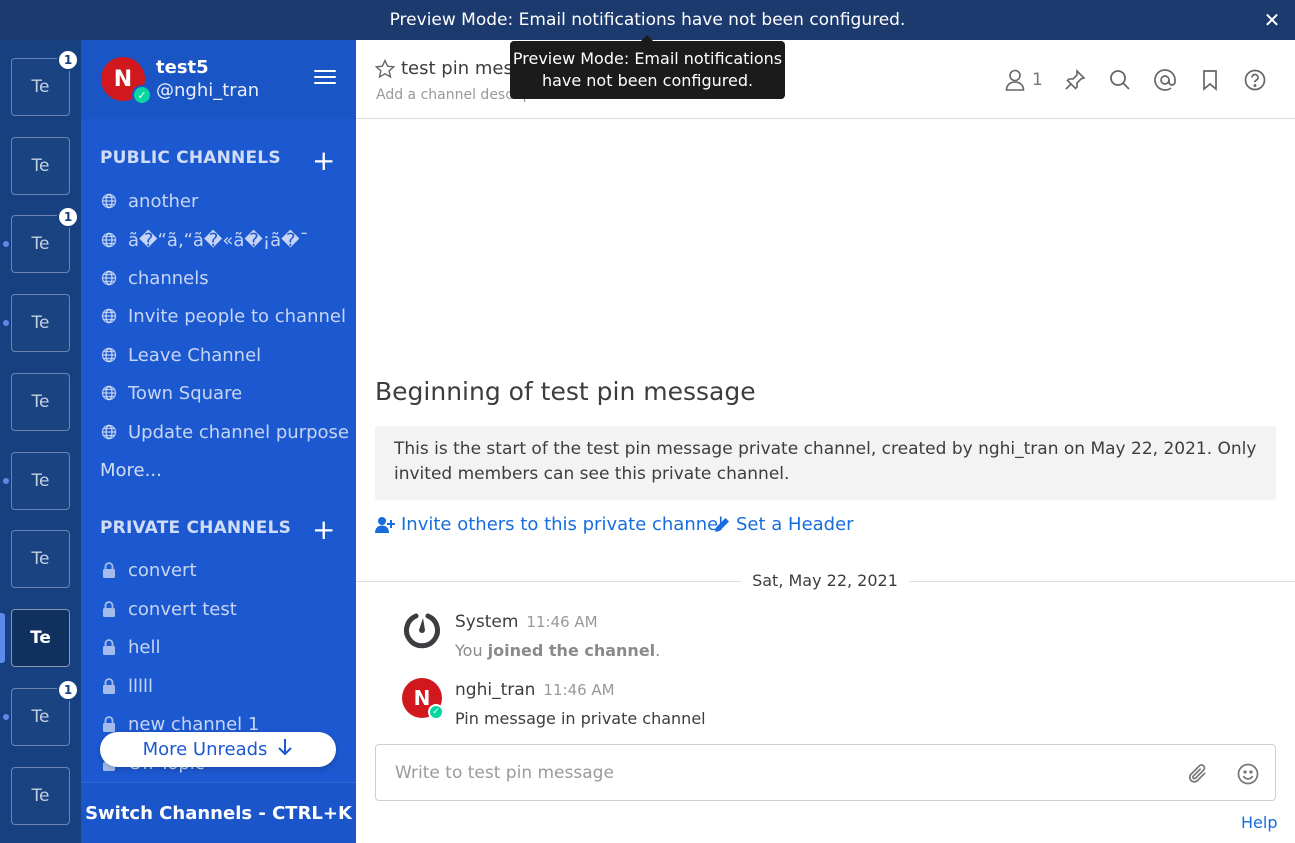 This screenshot has height=843, width=1295. What do you see at coordinates (766, 772) in the screenshot?
I see `message-input` at bounding box center [766, 772].